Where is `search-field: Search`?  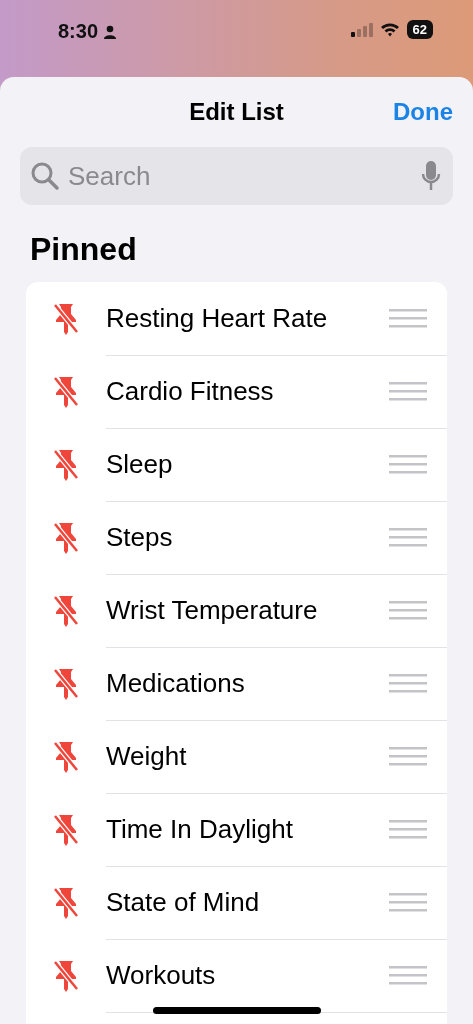
search-field: Search is located at coordinates (236, 176).